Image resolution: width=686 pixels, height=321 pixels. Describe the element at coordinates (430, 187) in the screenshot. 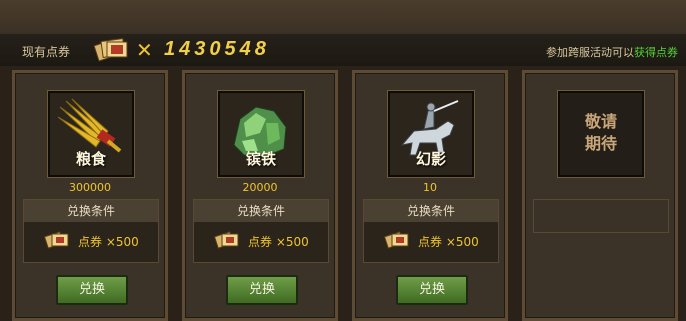

I see `item-quantity: 10` at that location.